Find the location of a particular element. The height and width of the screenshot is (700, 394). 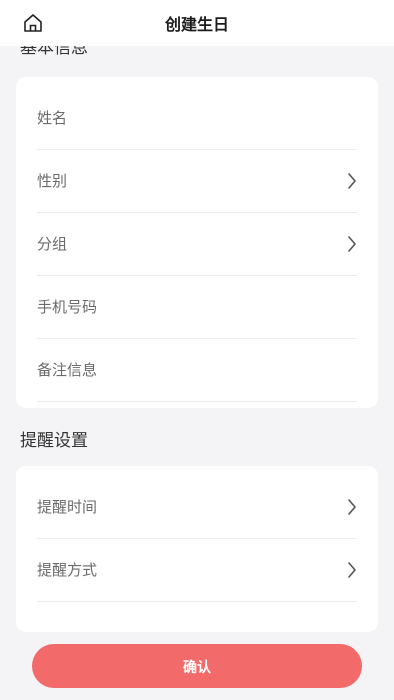

page-title: 创建生日 is located at coordinates (196, 24).